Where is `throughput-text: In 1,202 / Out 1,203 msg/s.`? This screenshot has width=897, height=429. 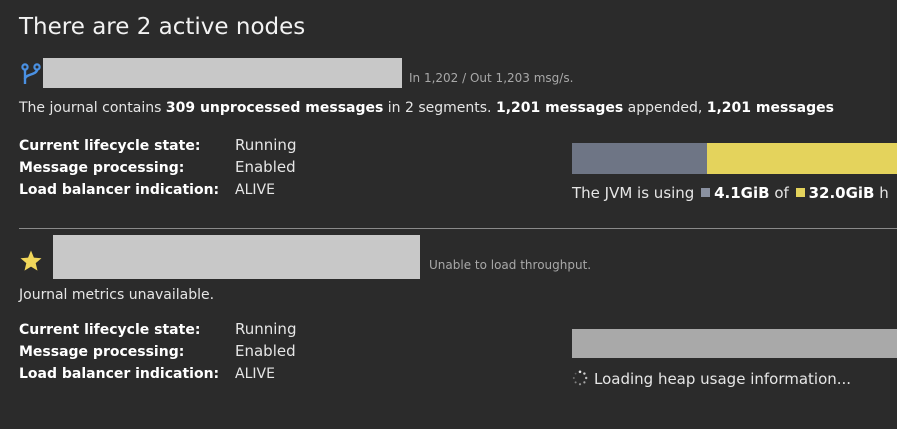 throughput-text: In 1,202 / Out 1,203 msg/s. is located at coordinates (491, 78).